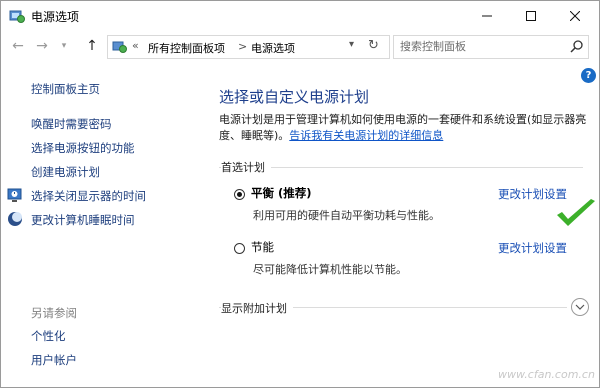 The width and height of the screenshot is (600, 388). Describe the element at coordinates (281, 193) in the screenshot. I see `plan-name-balanced: 平衡 (推荐)` at that location.